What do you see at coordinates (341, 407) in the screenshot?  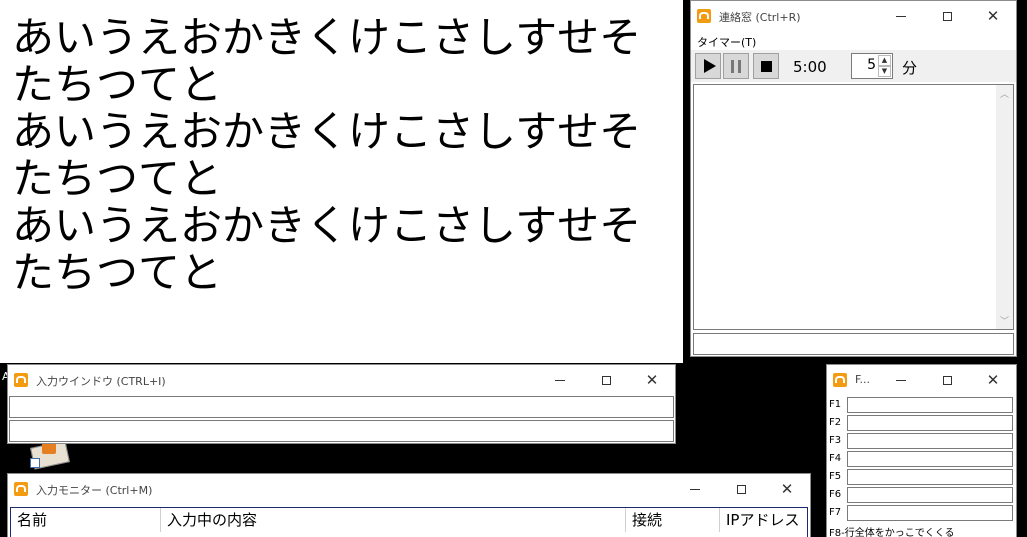 I see `input-field-primary` at bounding box center [341, 407].